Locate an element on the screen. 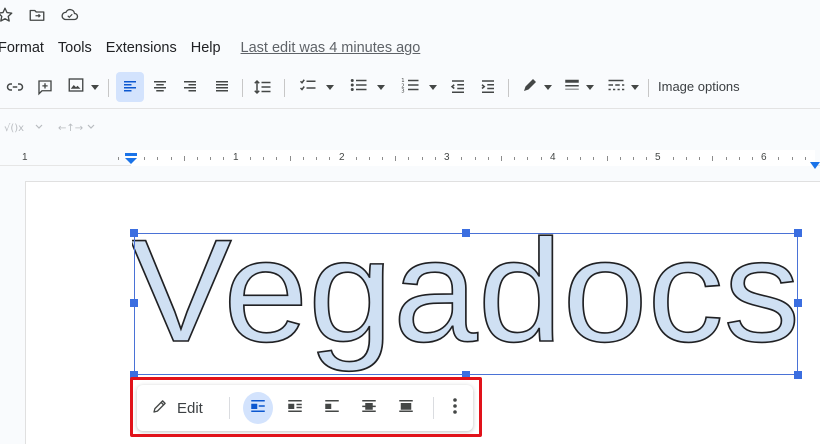  border-color-icon is located at coordinates (530, 87).